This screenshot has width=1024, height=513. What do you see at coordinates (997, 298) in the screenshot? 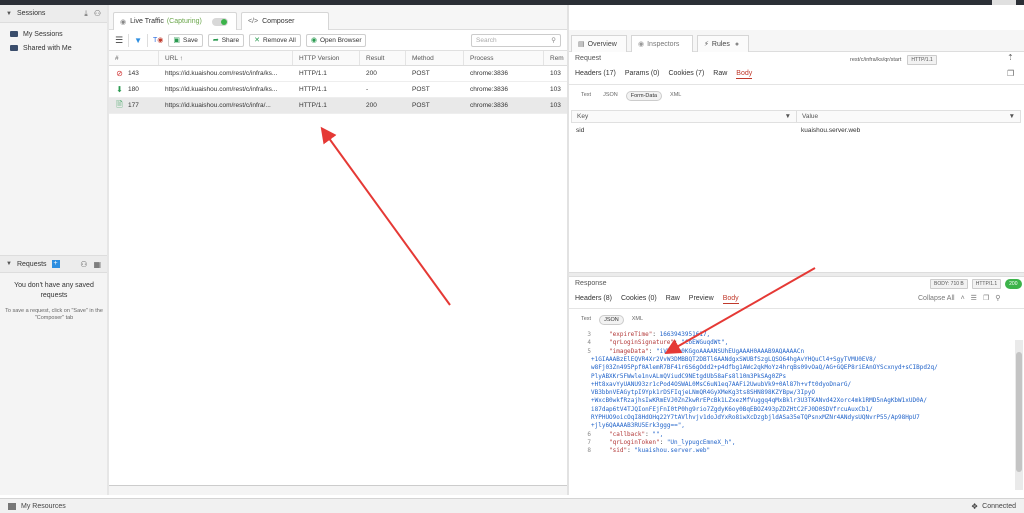
I see `search-icon: ⚲` at bounding box center [997, 298].